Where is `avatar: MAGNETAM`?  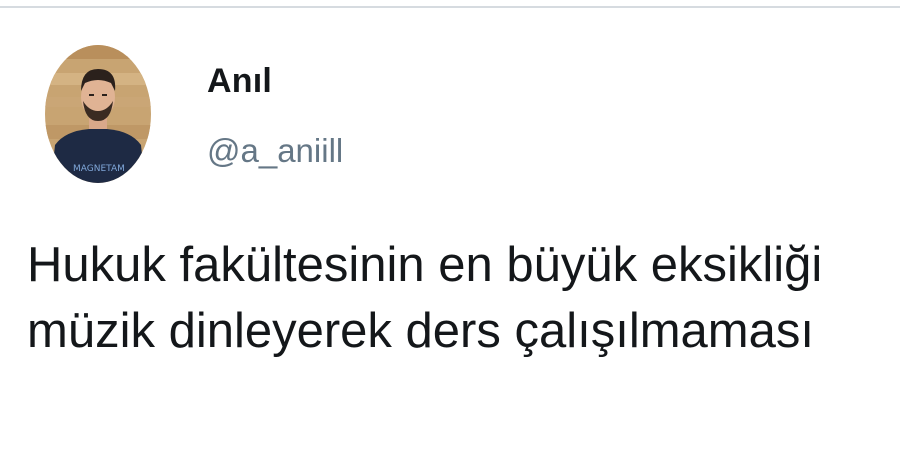
avatar: MAGNETAM is located at coordinates (98, 114).